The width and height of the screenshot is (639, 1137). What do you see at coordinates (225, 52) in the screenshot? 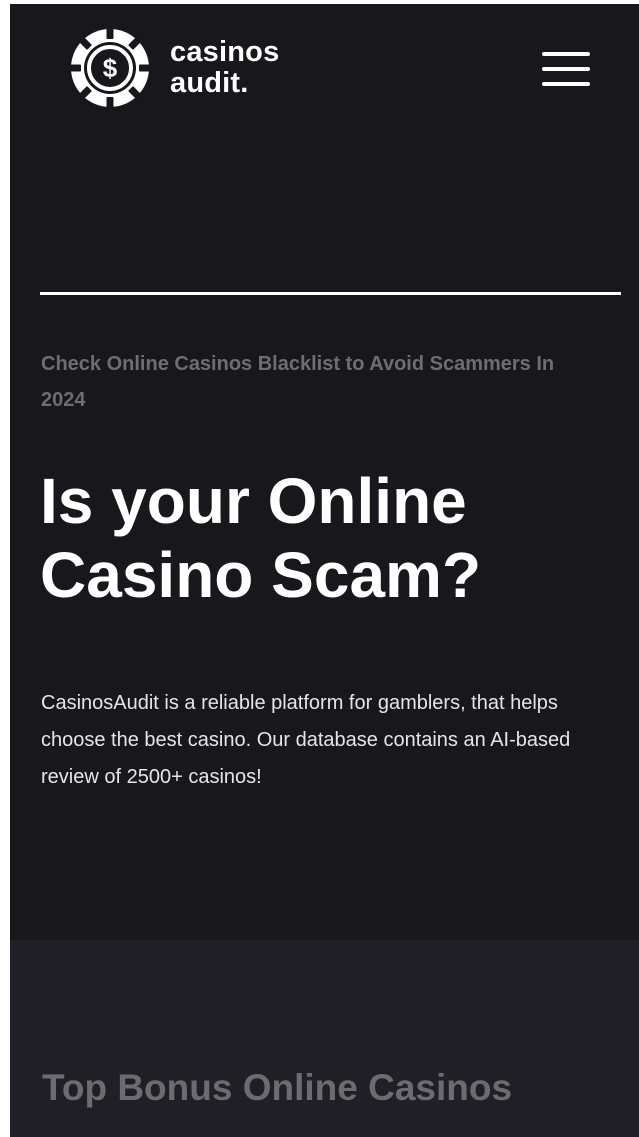
I see `logo-line-1: casinos` at bounding box center [225, 52].